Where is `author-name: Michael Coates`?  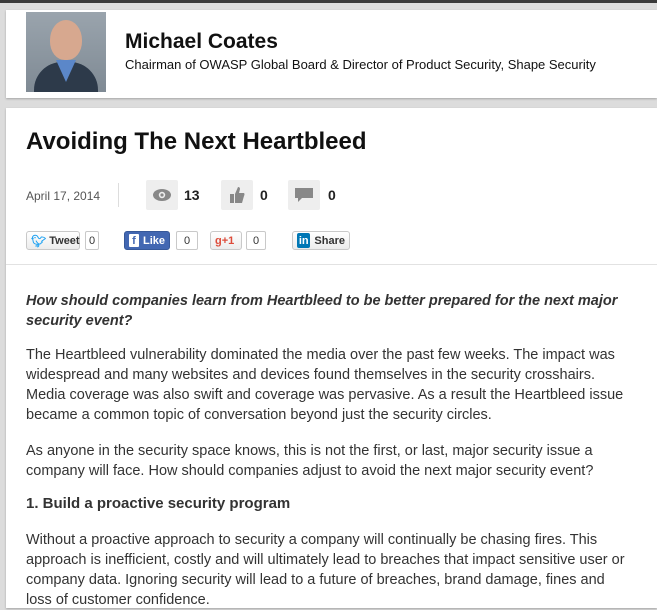
author-name: Michael Coates is located at coordinates (201, 42).